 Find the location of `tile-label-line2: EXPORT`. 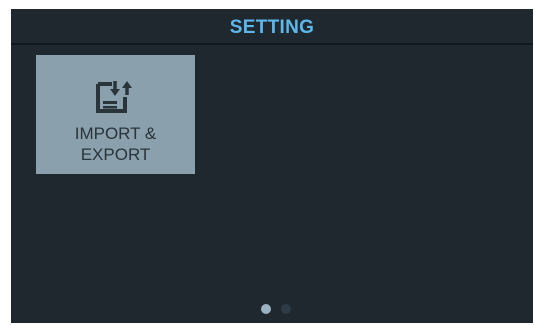

tile-label-line2: EXPORT is located at coordinates (115, 154).